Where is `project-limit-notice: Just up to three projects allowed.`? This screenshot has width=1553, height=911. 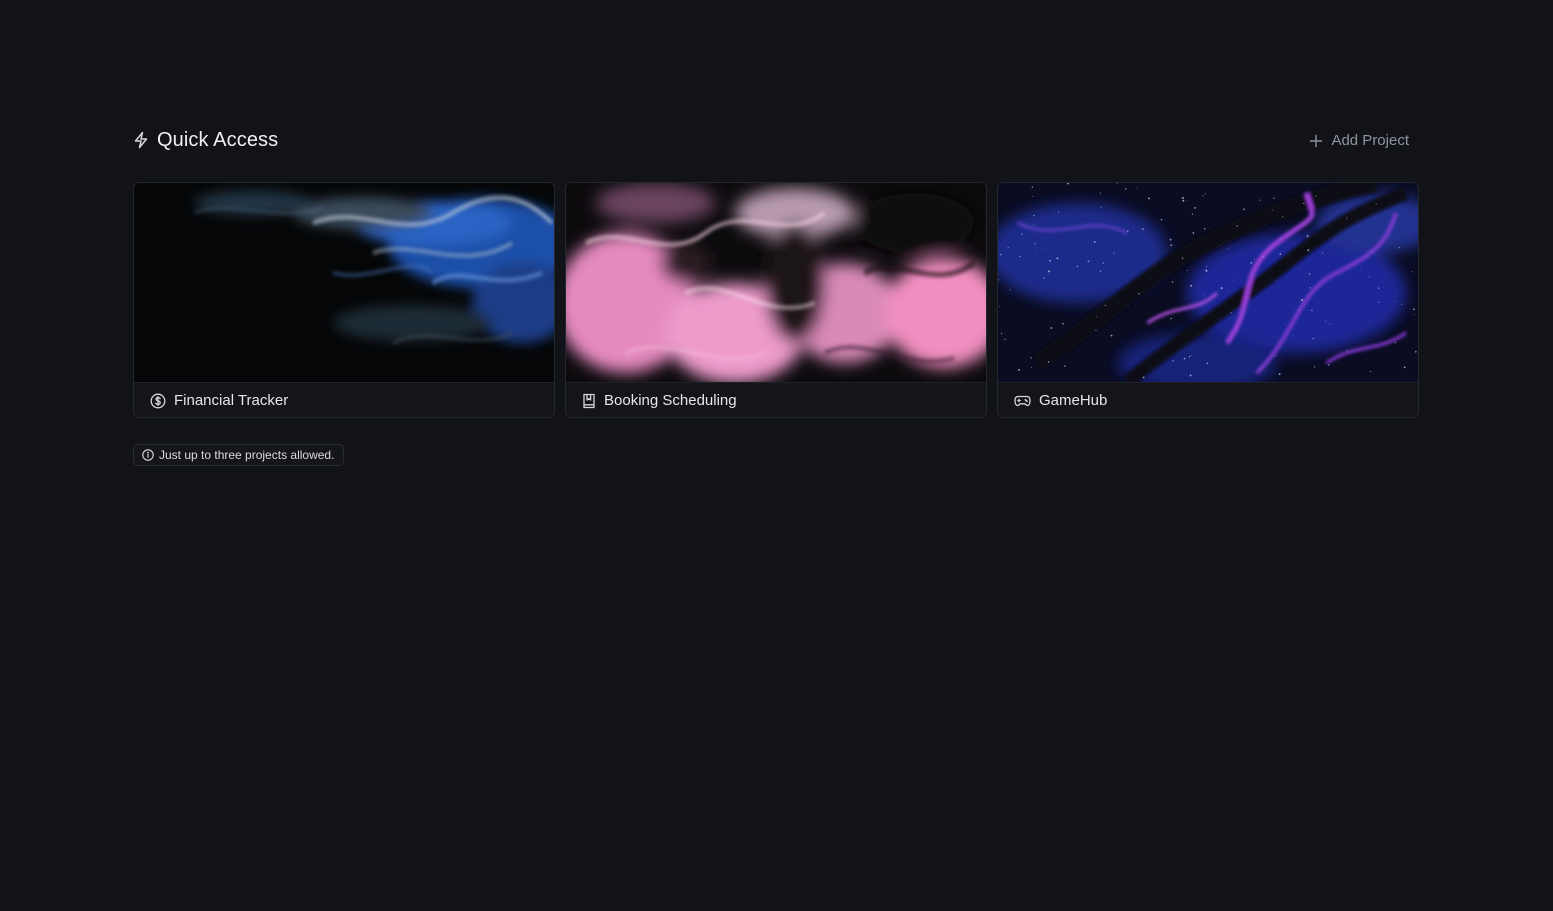 project-limit-notice: Just up to three projects allowed. is located at coordinates (239, 455).